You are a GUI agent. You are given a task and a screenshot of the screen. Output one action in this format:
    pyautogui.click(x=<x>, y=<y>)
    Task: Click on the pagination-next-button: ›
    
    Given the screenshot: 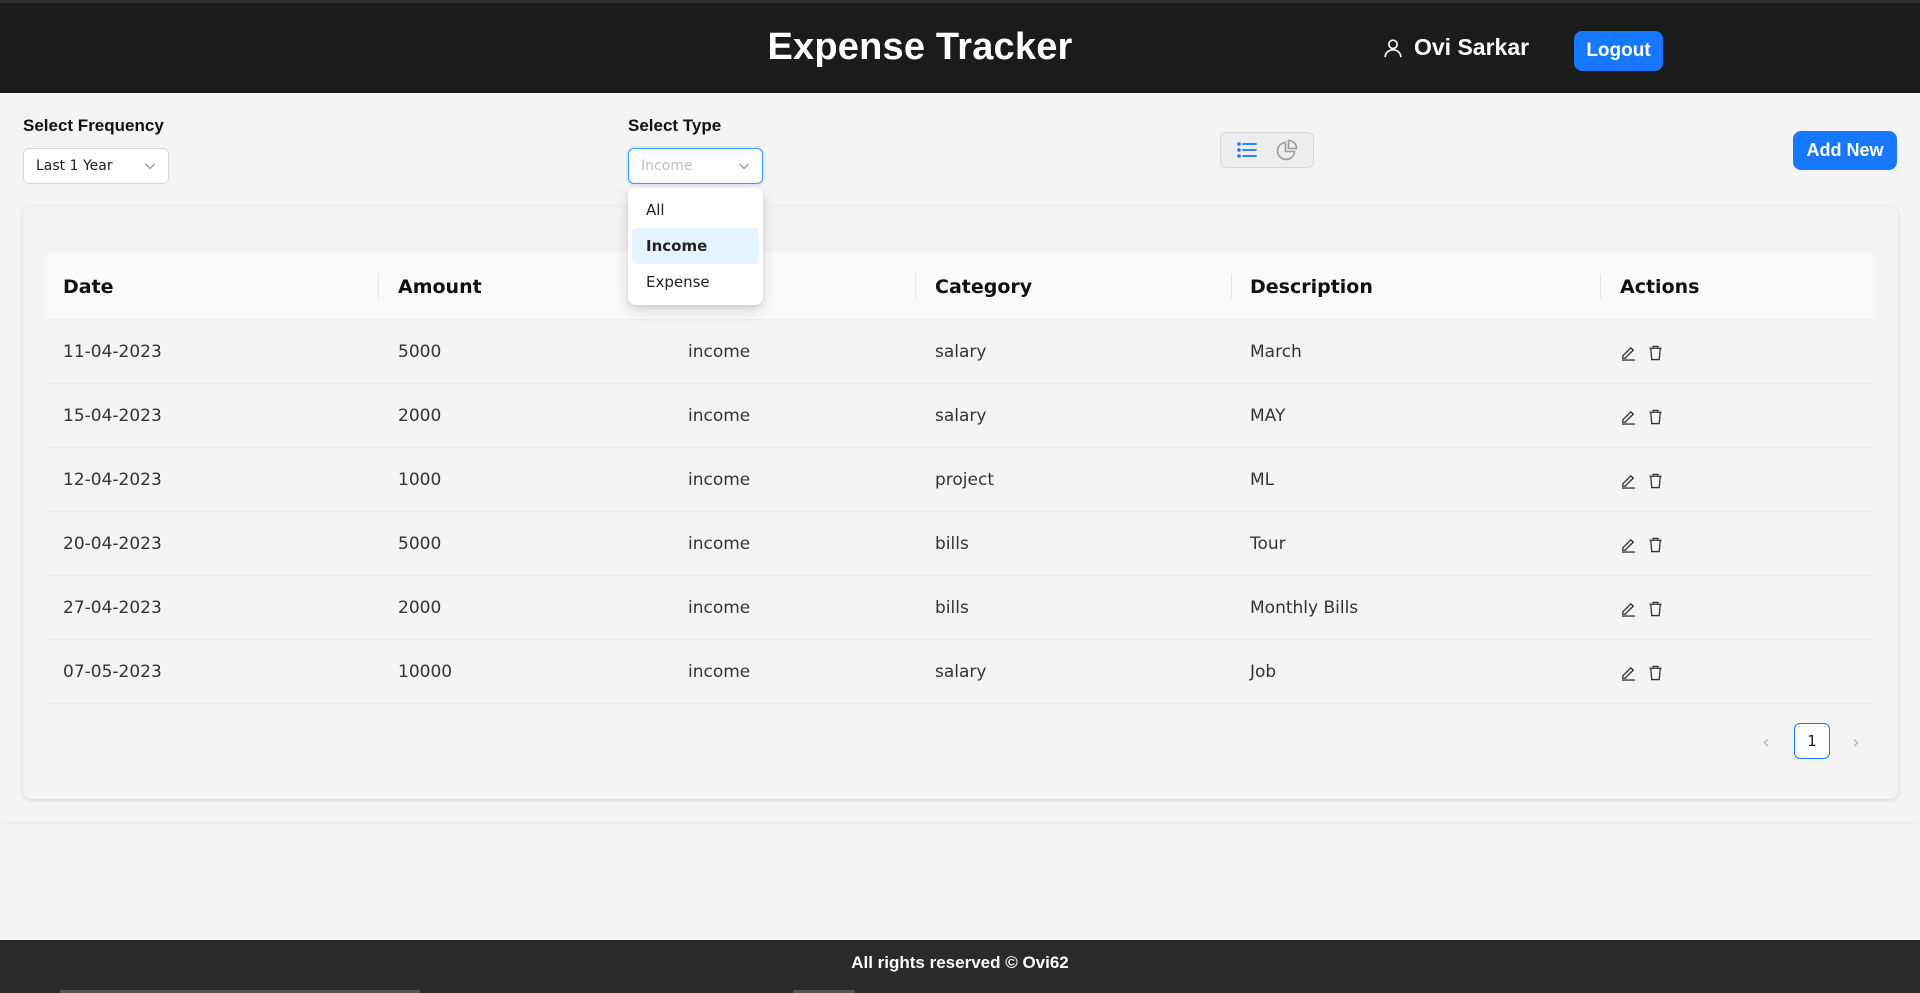 What is the action you would take?
    pyautogui.click(x=1856, y=742)
    